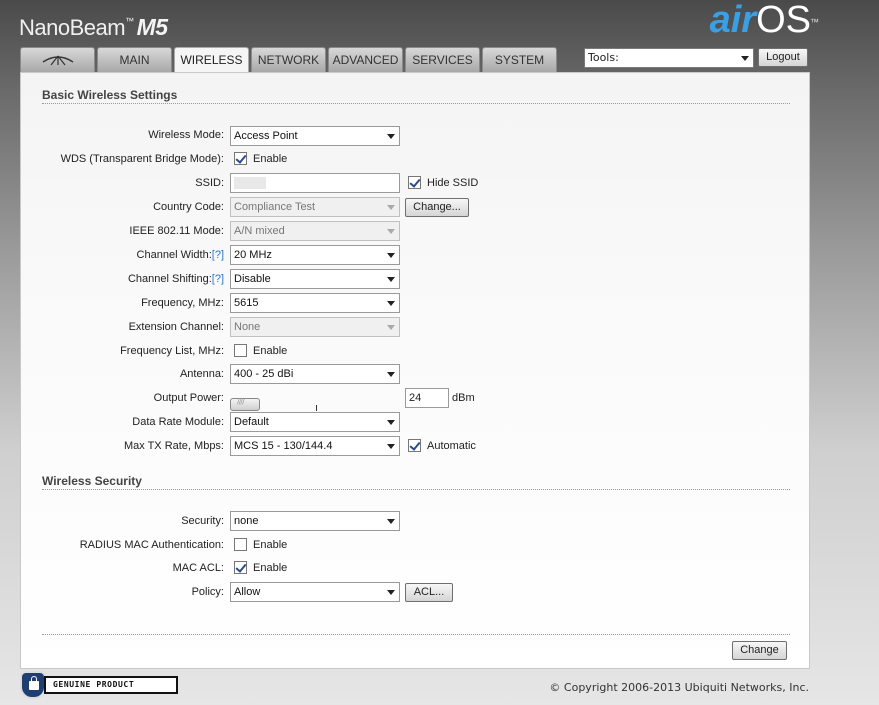  I want to click on brand-logo: NanoBeam™ M5, so click(93, 27).